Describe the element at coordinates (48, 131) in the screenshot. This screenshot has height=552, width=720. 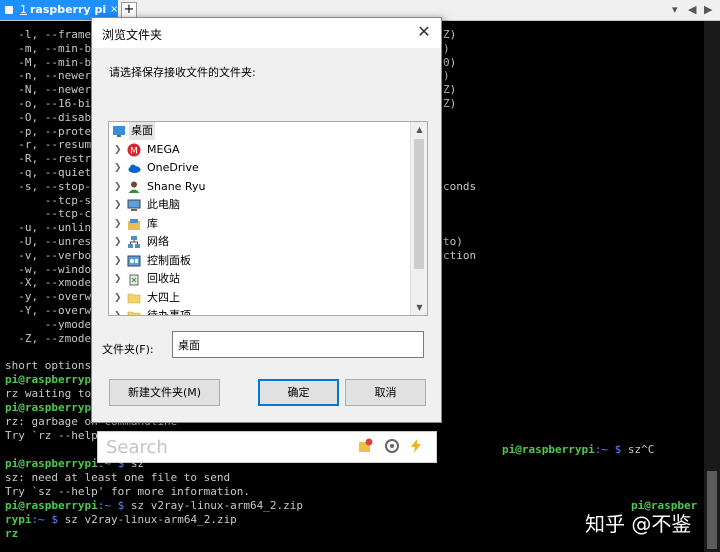
I see `terminal-line: -p, --prote` at that location.